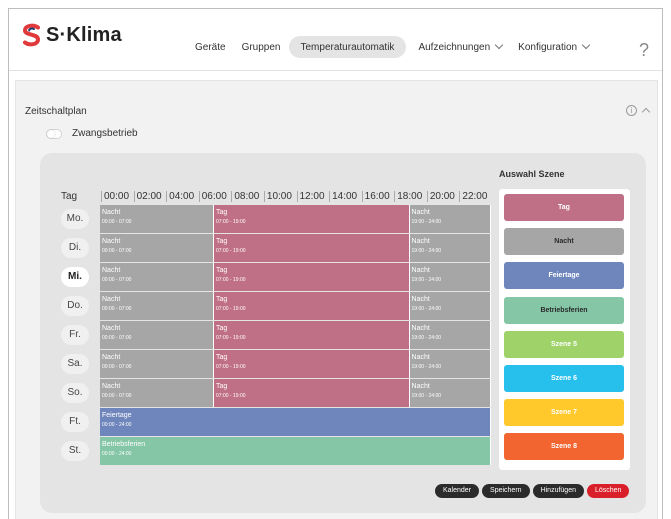  Describe the element at coordinates (548, 47) in the screenshot. I see `nav-item-label: Konfiguration` at that location.